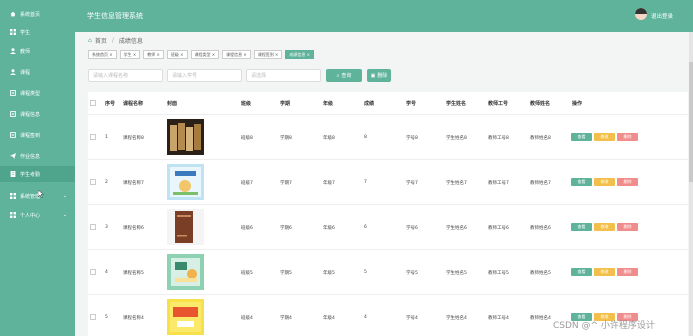 This screenshot has height=336, width=693. Describe the element at coordinates (283, 75) in the screenshot. I see `grade-select: 请选择` at that location.